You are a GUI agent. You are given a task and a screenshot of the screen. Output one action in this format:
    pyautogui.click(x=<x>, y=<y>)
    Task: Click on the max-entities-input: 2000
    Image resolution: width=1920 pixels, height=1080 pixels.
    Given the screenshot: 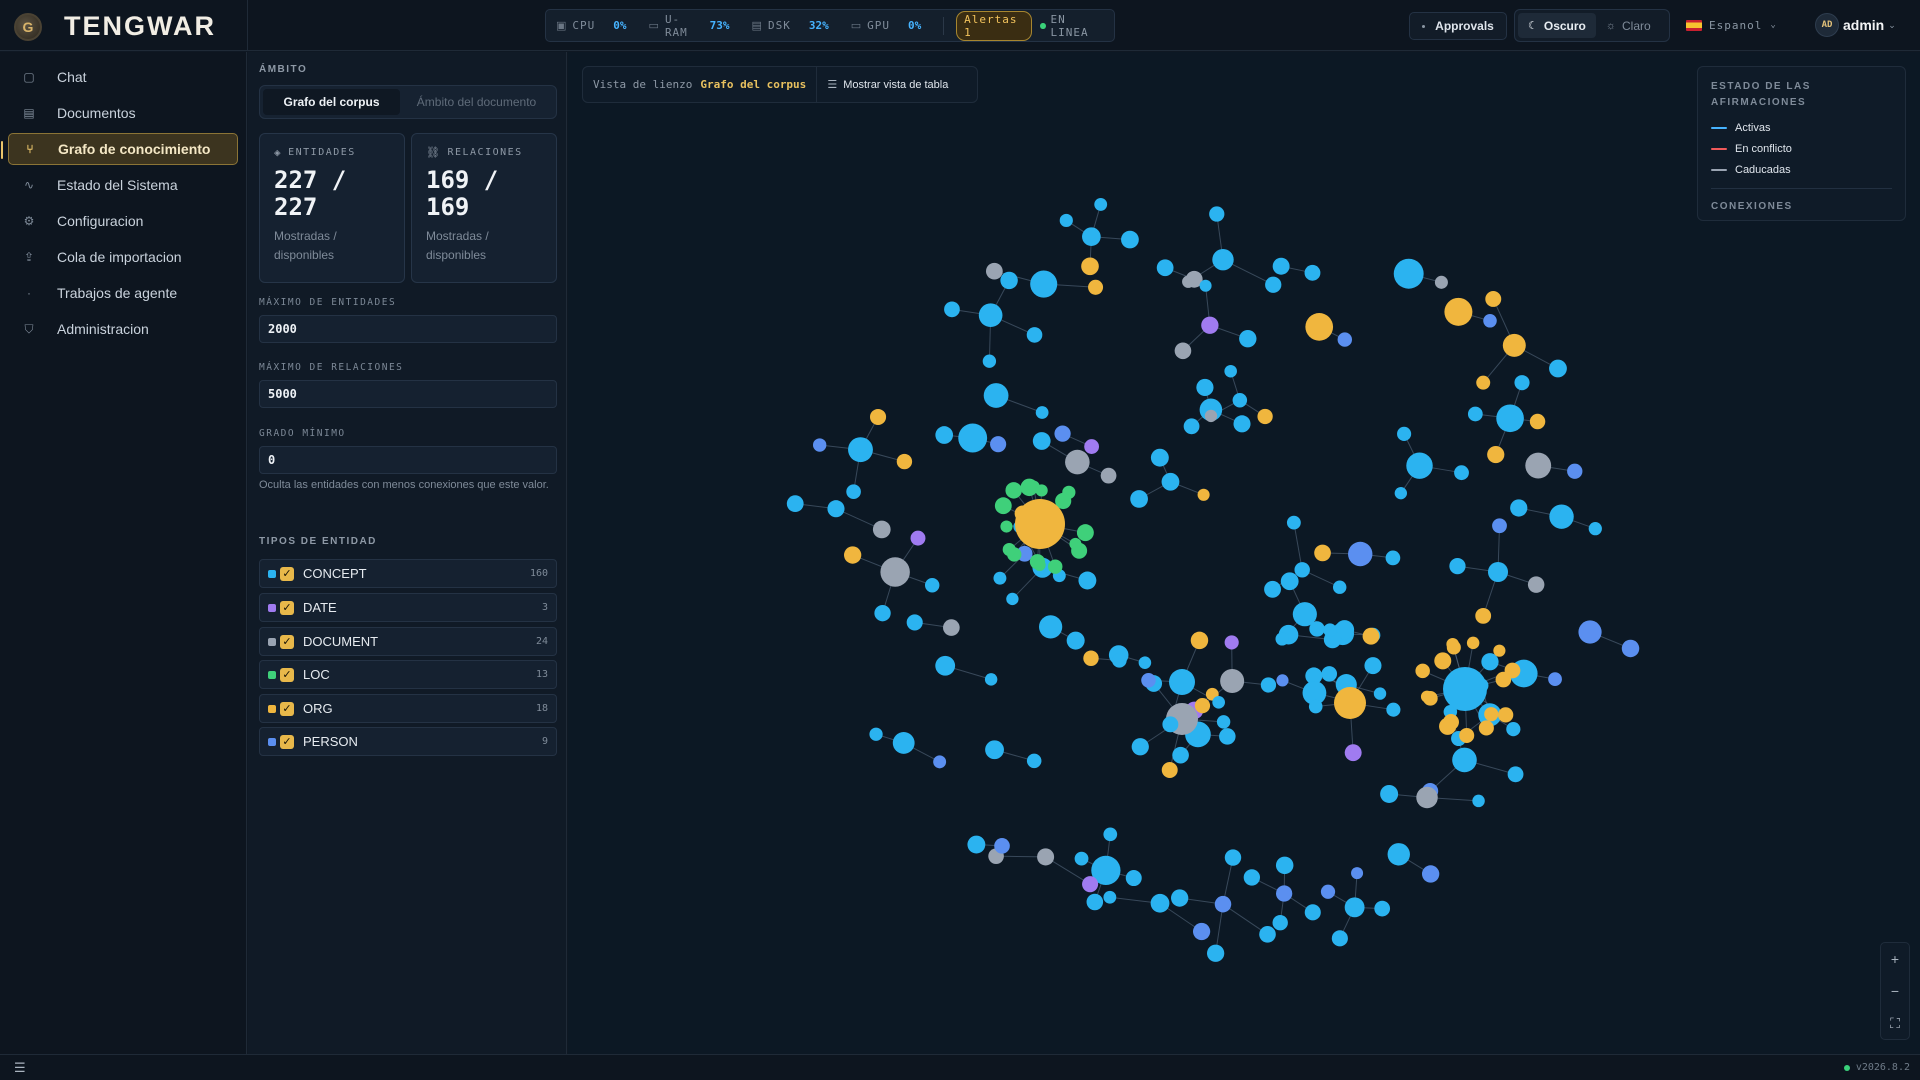 What is the action you would take?
    pyautogui.click(x=408, y=329)
    